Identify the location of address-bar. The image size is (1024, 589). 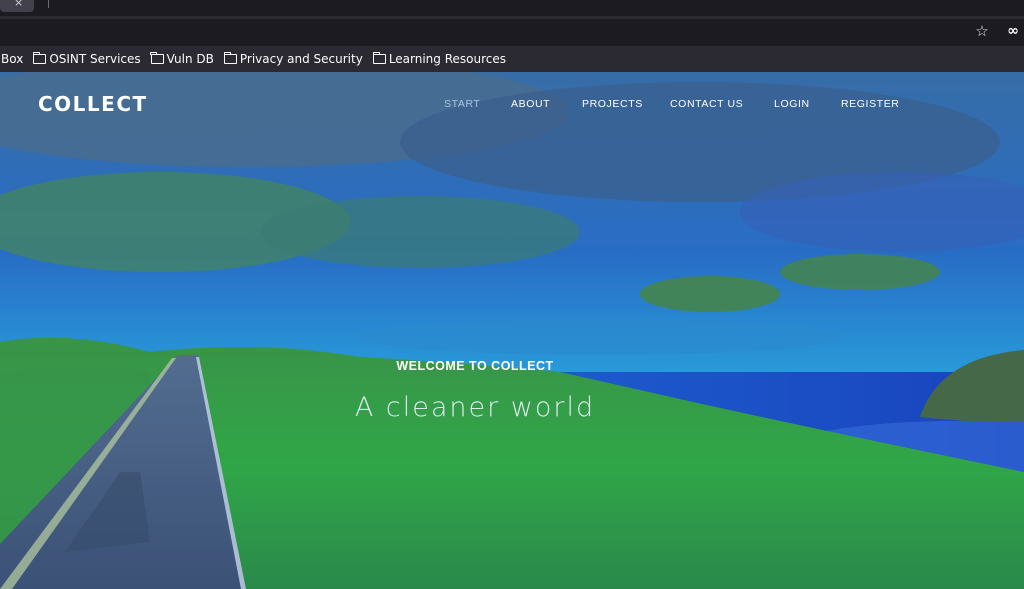
(497, 32).